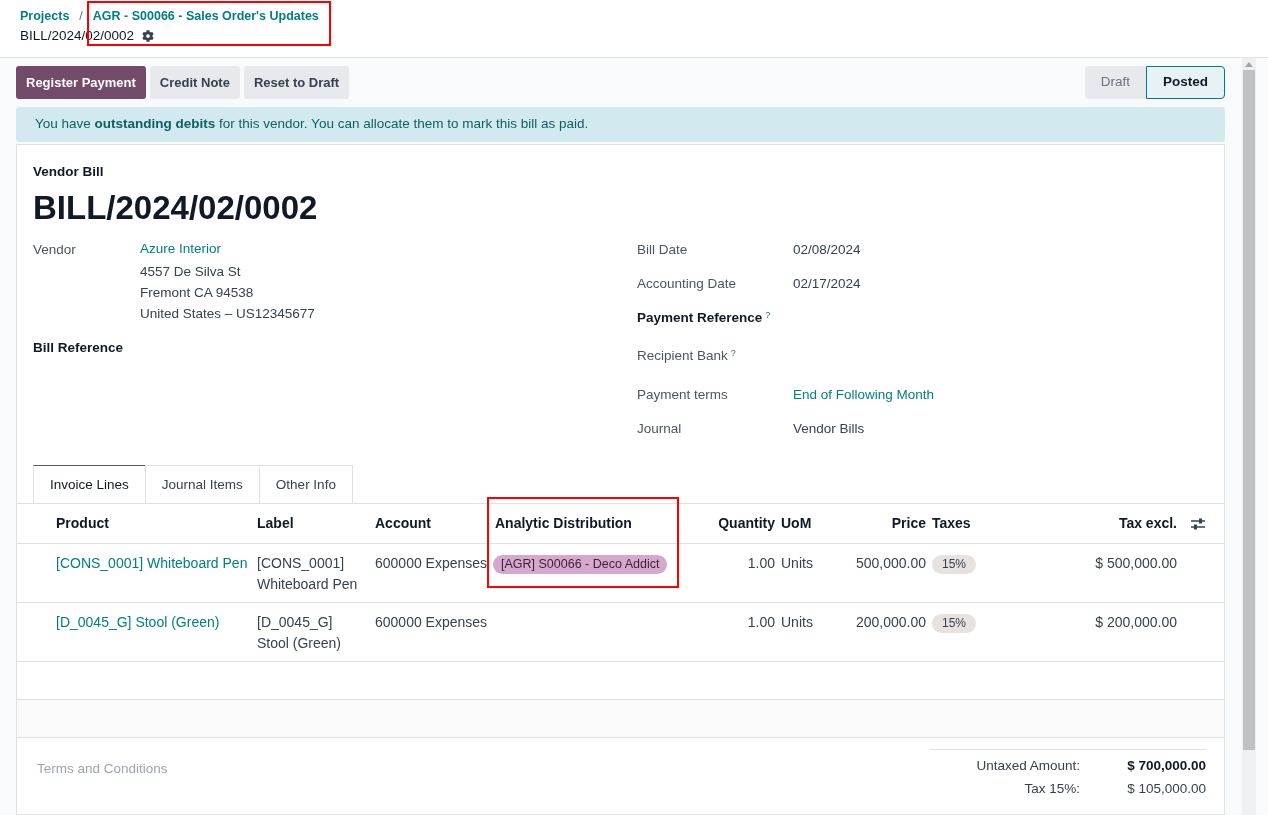 The height and width of the screenshot is (815, 1268). Describe the element at coordinates (827, 284) in the screenshot. I see `field-value: 02/17/2024` at that location.